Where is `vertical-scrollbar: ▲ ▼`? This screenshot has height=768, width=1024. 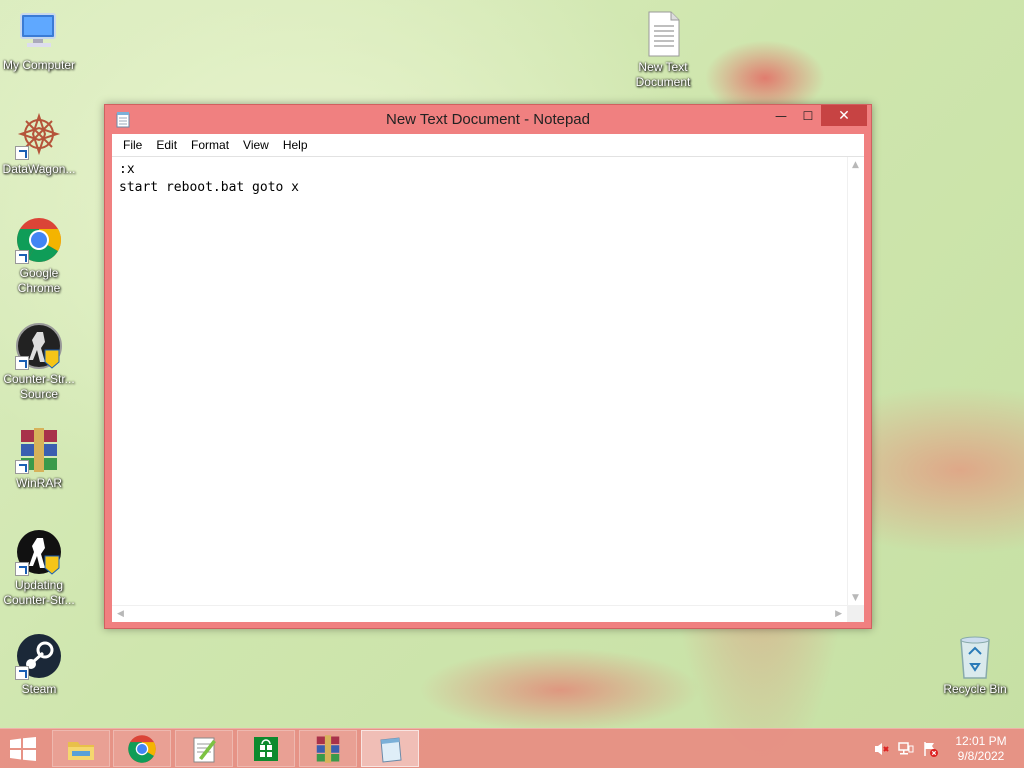
vertical-scrollbar: ▲ ▼ is located at coordinates (855, 381).